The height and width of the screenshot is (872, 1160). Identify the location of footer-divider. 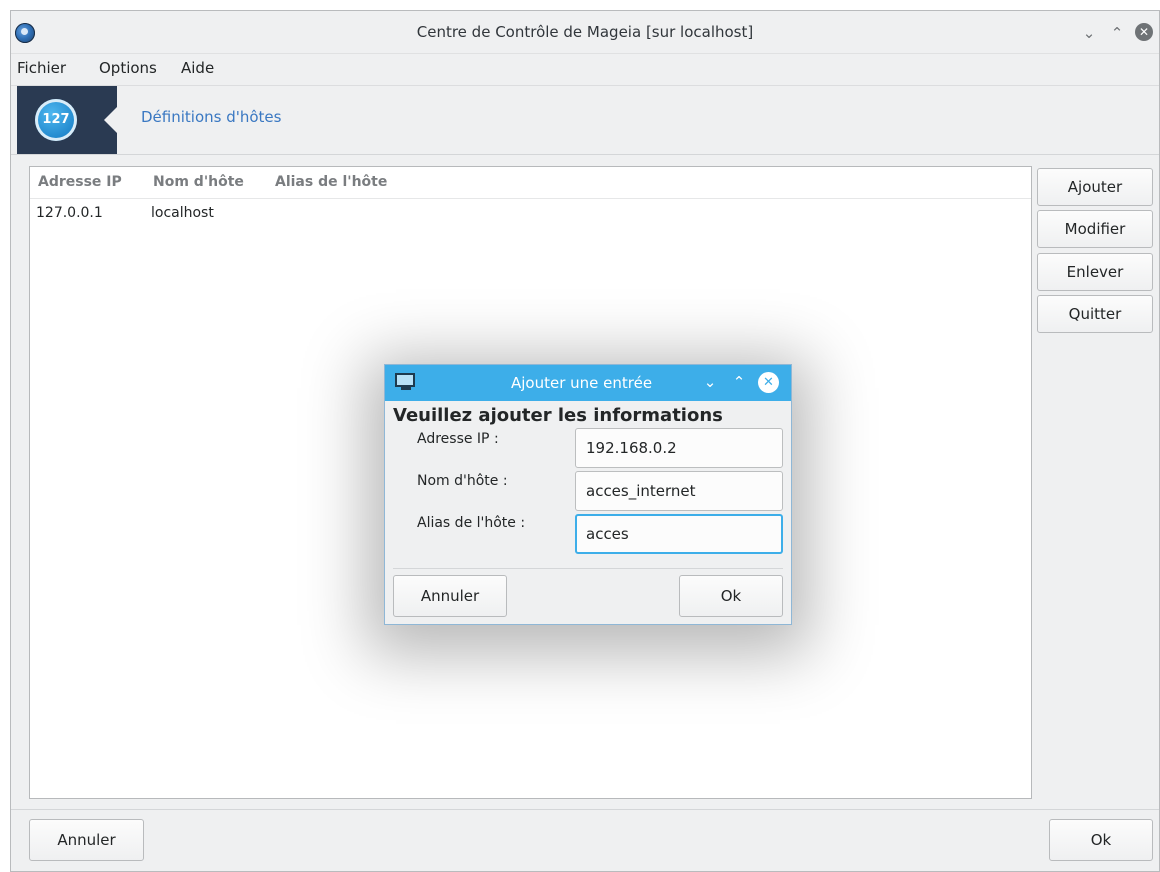
(585, 809).